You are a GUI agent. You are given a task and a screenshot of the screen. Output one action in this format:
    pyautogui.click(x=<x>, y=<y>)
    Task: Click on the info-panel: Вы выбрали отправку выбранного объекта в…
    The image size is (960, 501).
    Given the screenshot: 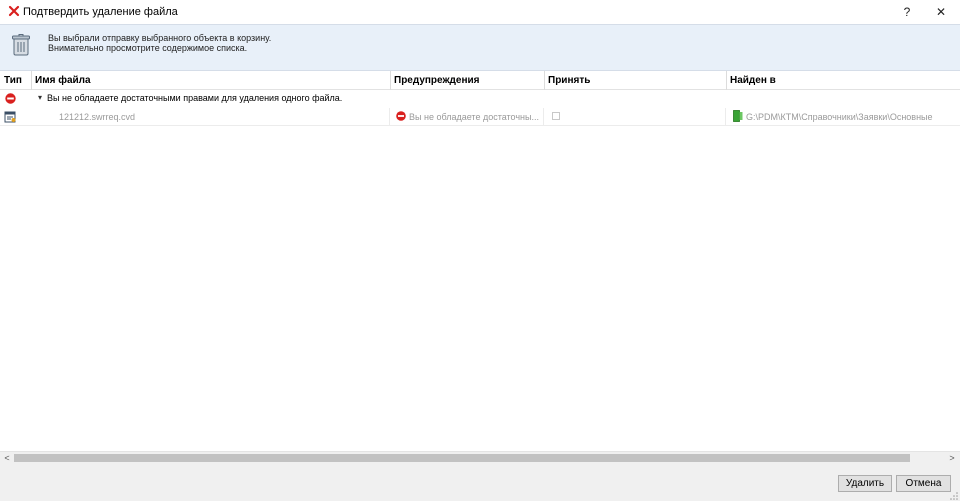 What is the action you would take?
    pyautogui.click(x=480, y=47)
    